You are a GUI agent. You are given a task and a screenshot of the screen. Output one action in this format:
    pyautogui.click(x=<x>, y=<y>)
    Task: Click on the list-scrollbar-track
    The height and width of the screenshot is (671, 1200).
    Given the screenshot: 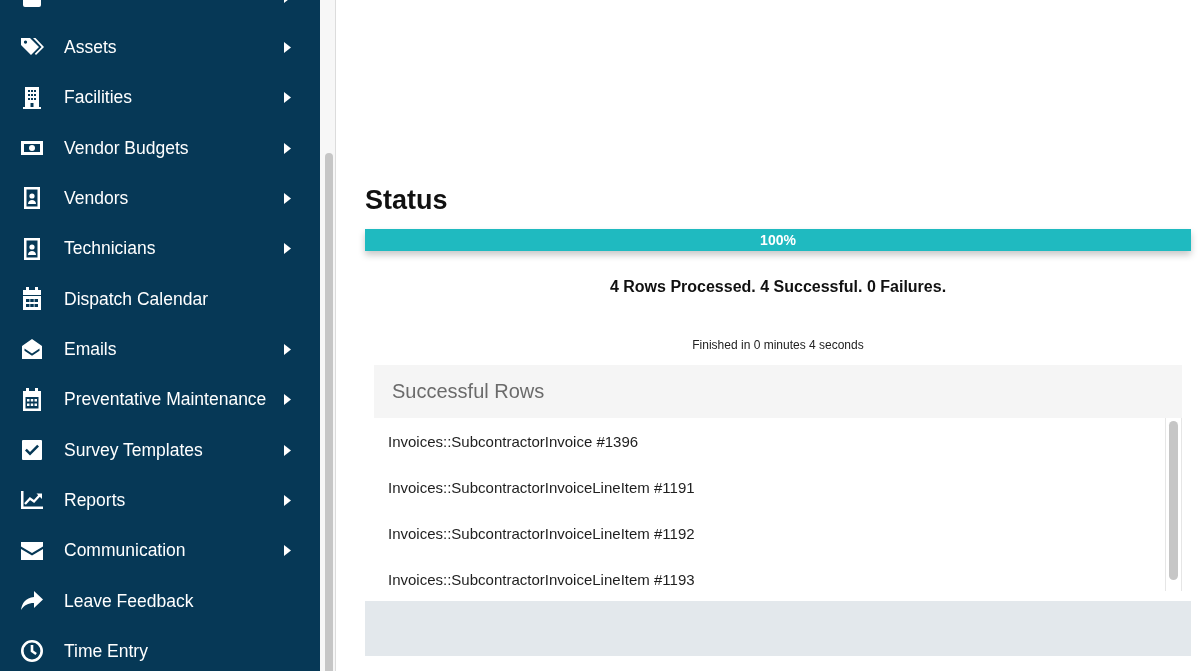 What is the action you would take?
    pyautogui.click(x=1173, y=504)
    